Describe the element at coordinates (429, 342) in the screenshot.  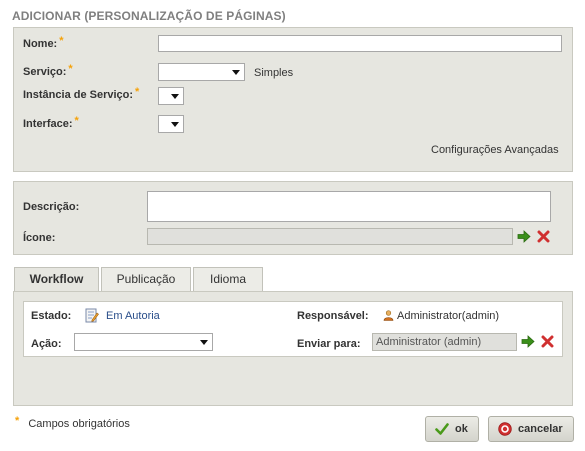
I see `enviar-value: Administrator (admin)` at that location.